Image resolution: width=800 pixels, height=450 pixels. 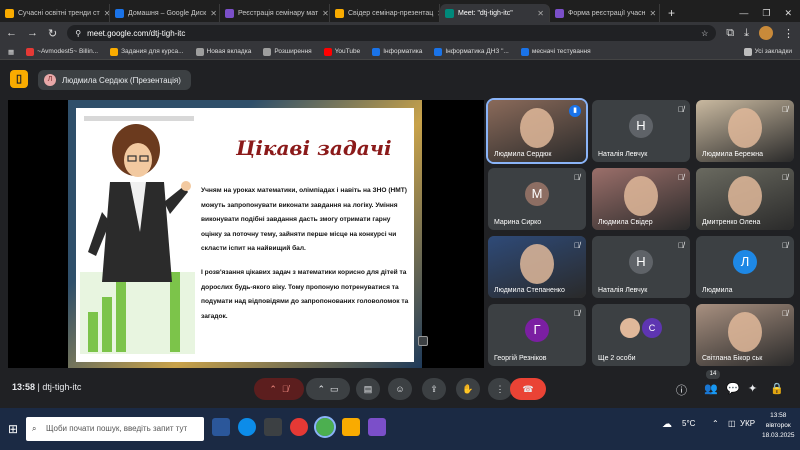 I want to click on forward-icon: →, so click(x=32, y=33).